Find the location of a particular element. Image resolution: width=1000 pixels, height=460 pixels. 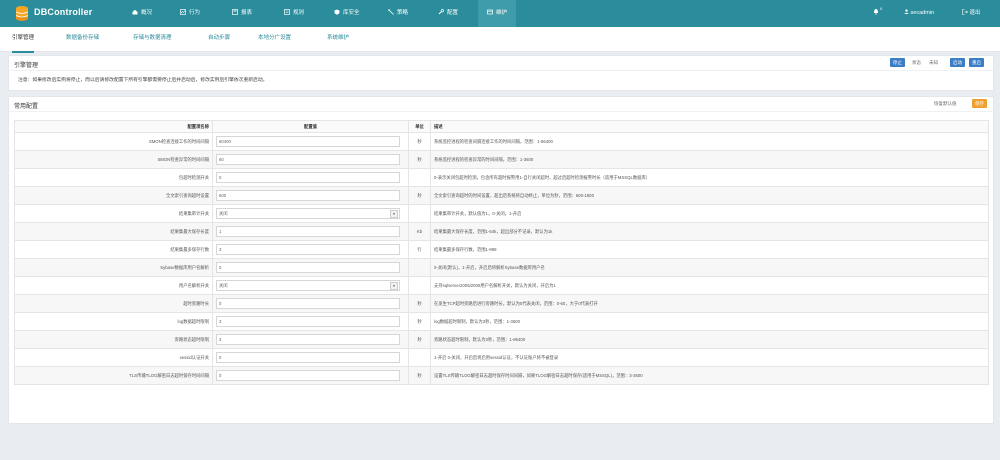

config-name: 全文索引查询超时设置 is located at coordinates (113, 195).